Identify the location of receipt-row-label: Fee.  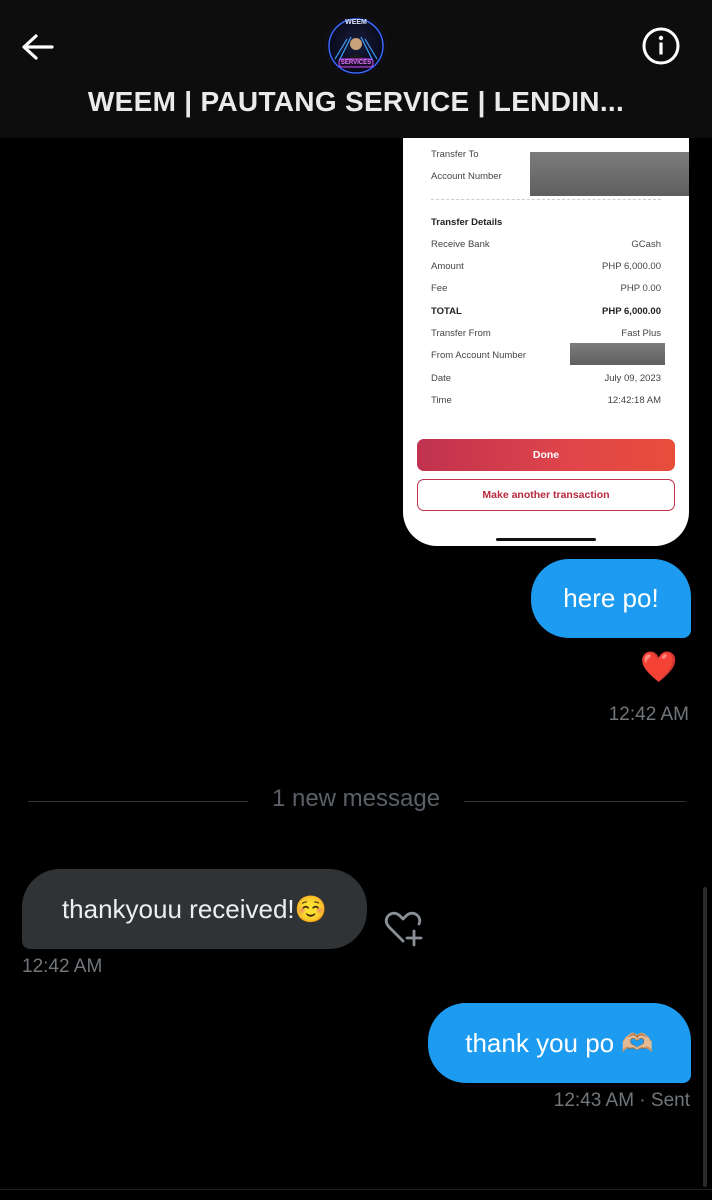
(439, 288).